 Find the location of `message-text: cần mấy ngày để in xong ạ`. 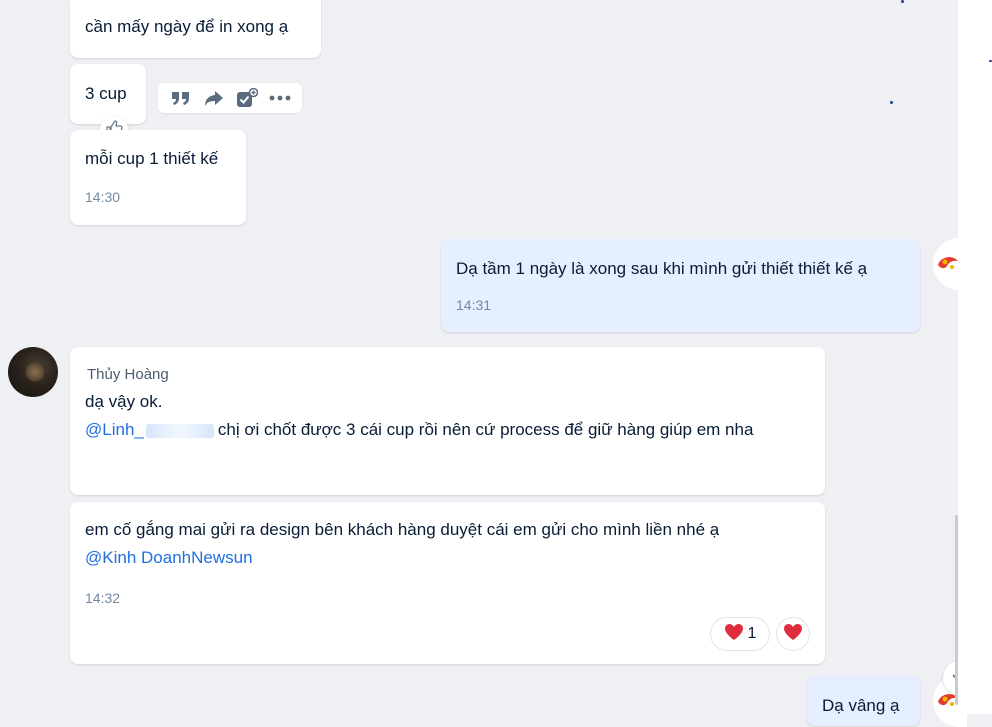

message-text: cần mấy ngày để in xong ạ is located at coordinates (187, 26).